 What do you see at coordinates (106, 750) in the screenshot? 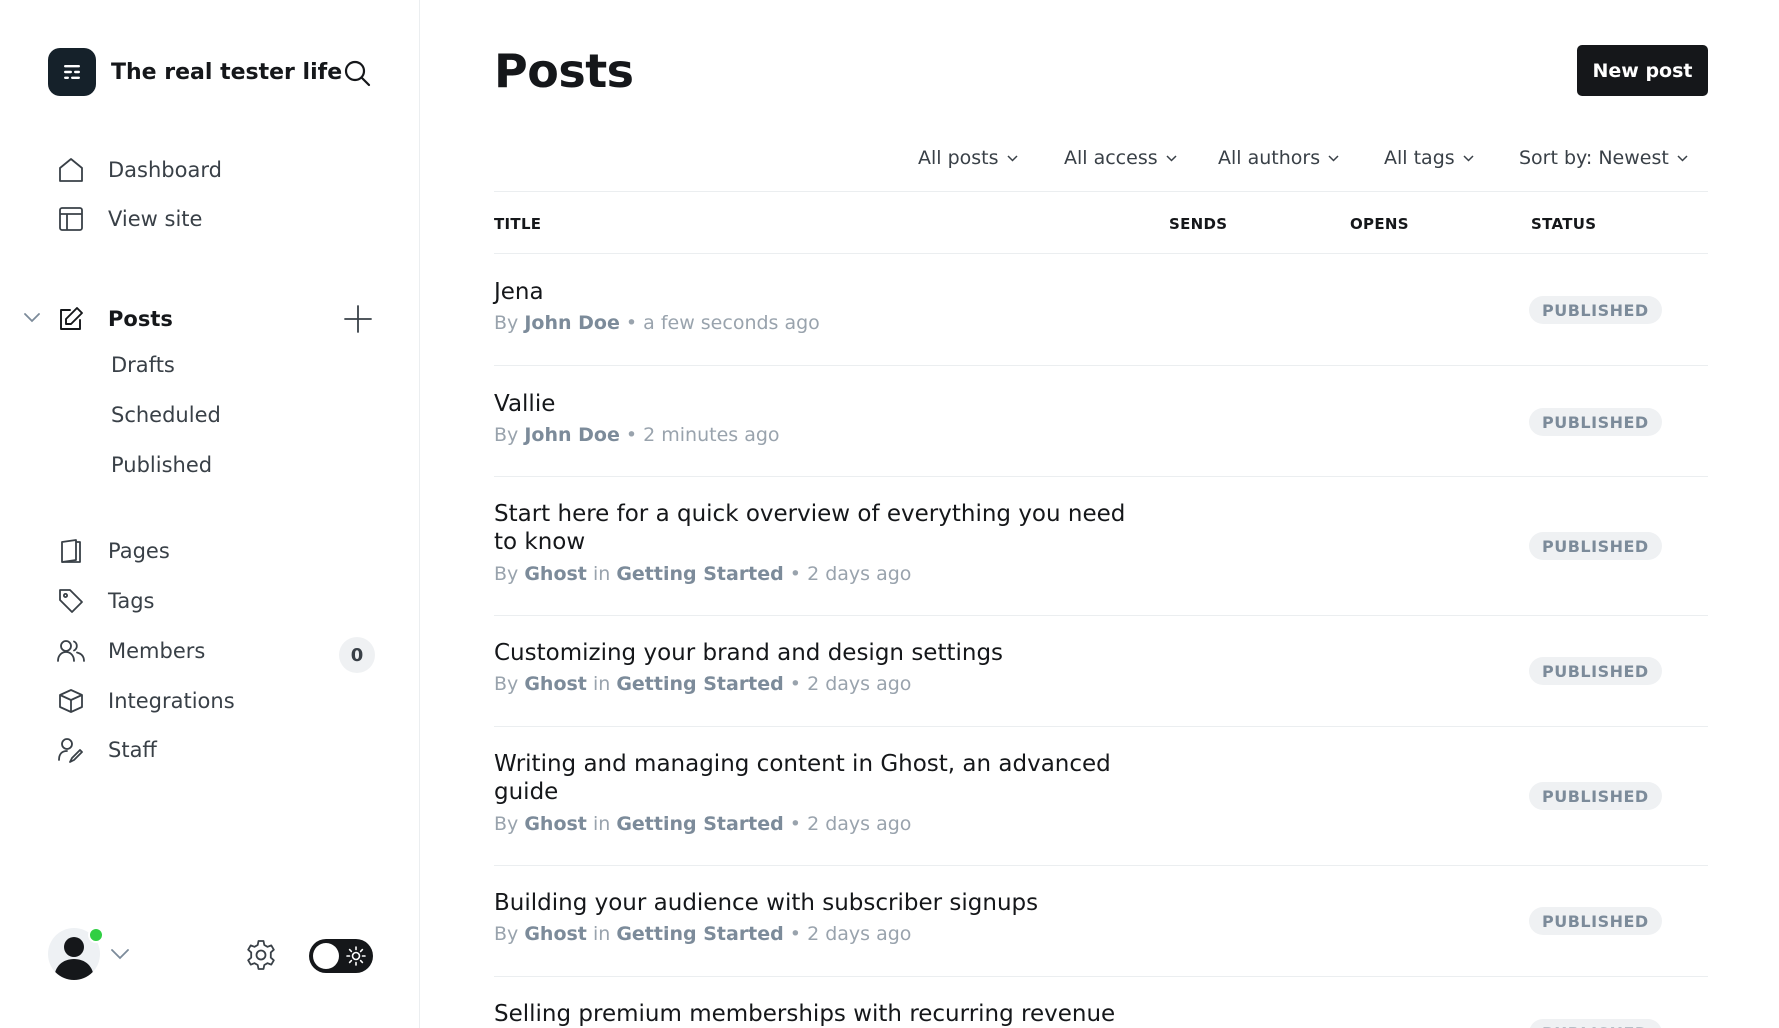
I see `sidebar-item-staff: Staff` at bounding box center [106, 750].